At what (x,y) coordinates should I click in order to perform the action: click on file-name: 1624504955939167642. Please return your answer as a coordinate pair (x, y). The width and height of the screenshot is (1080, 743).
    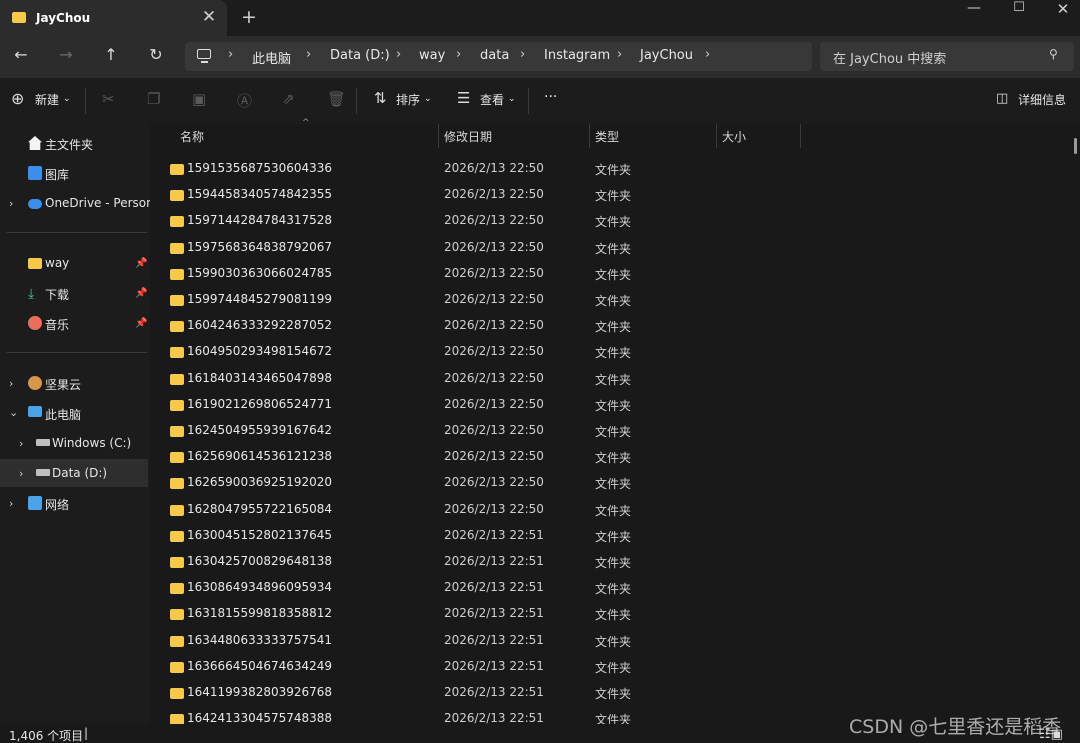
    Looking at the image, I should click on (259, 430).